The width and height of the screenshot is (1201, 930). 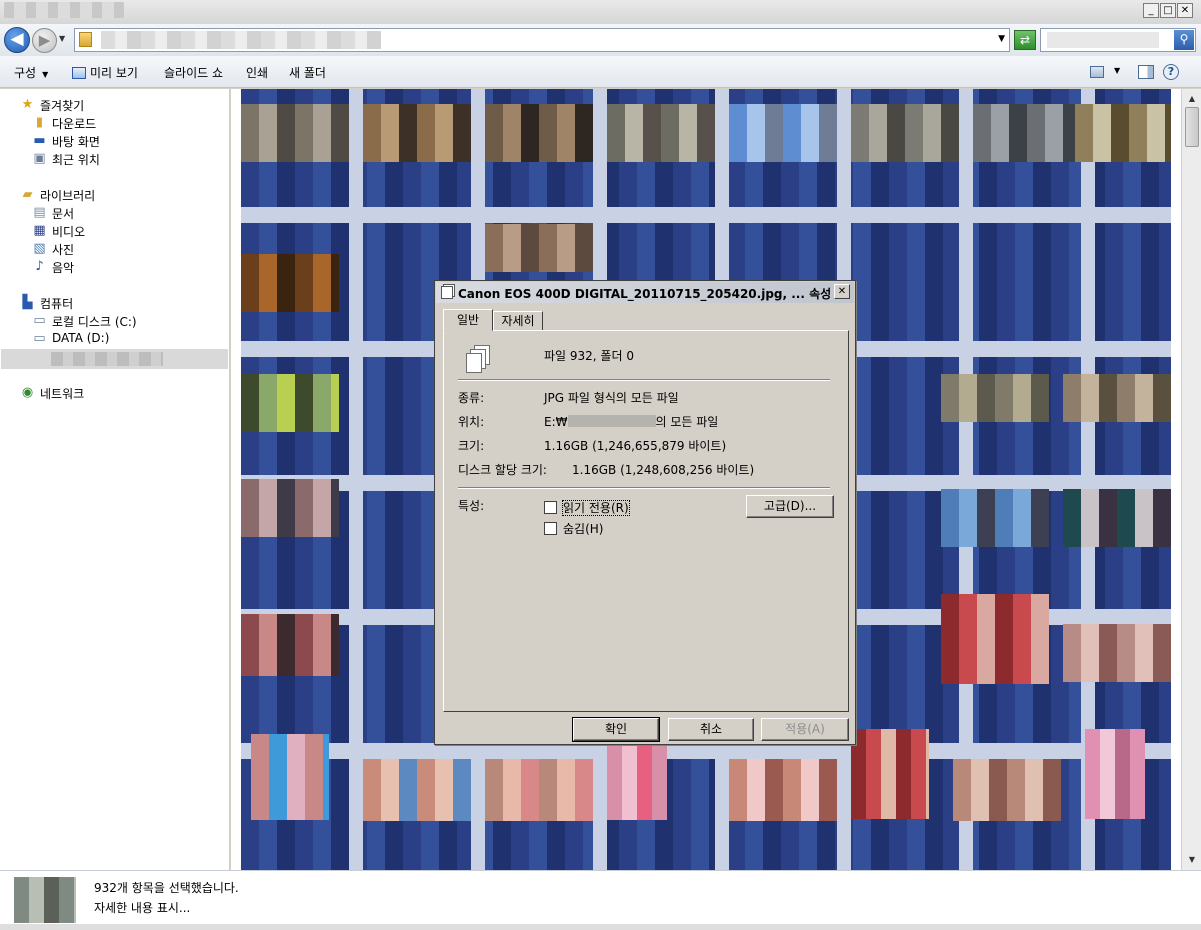 I want to click on readonly-checkbox: 읽기 전용(R), so click(x=587, y=507).